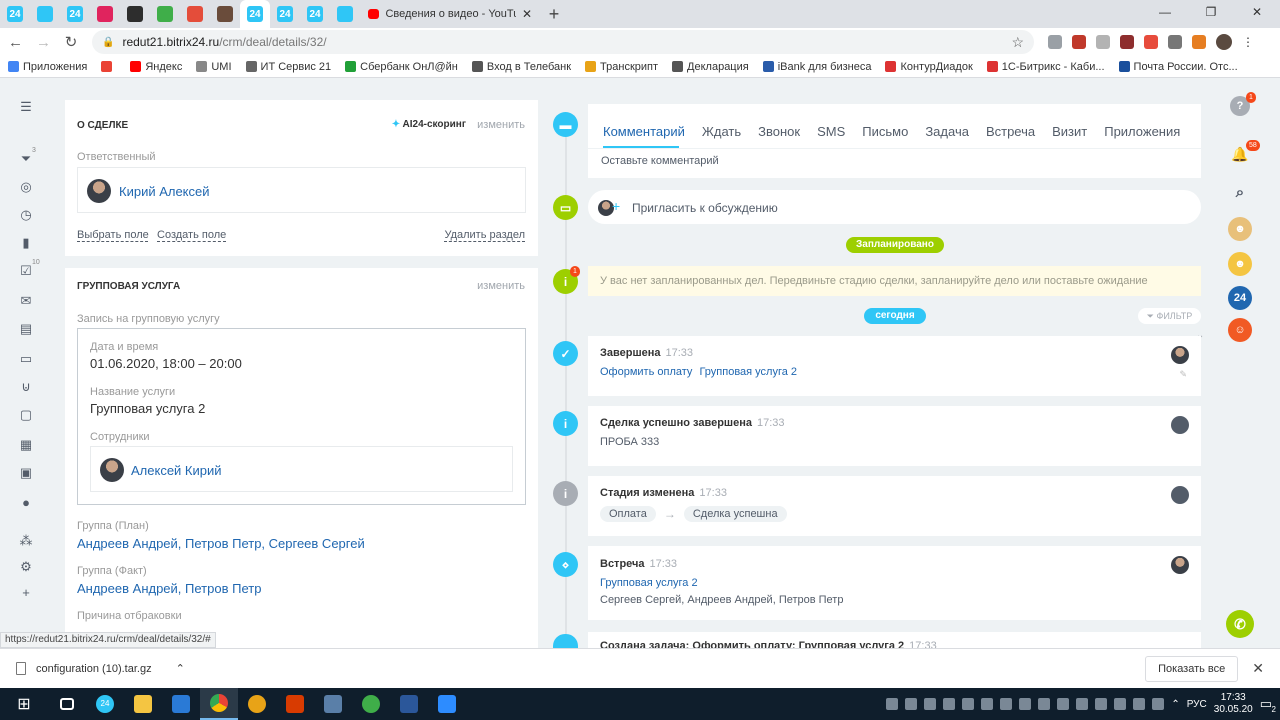  I want to click on apps-icon: ▦, so click(26, 445).